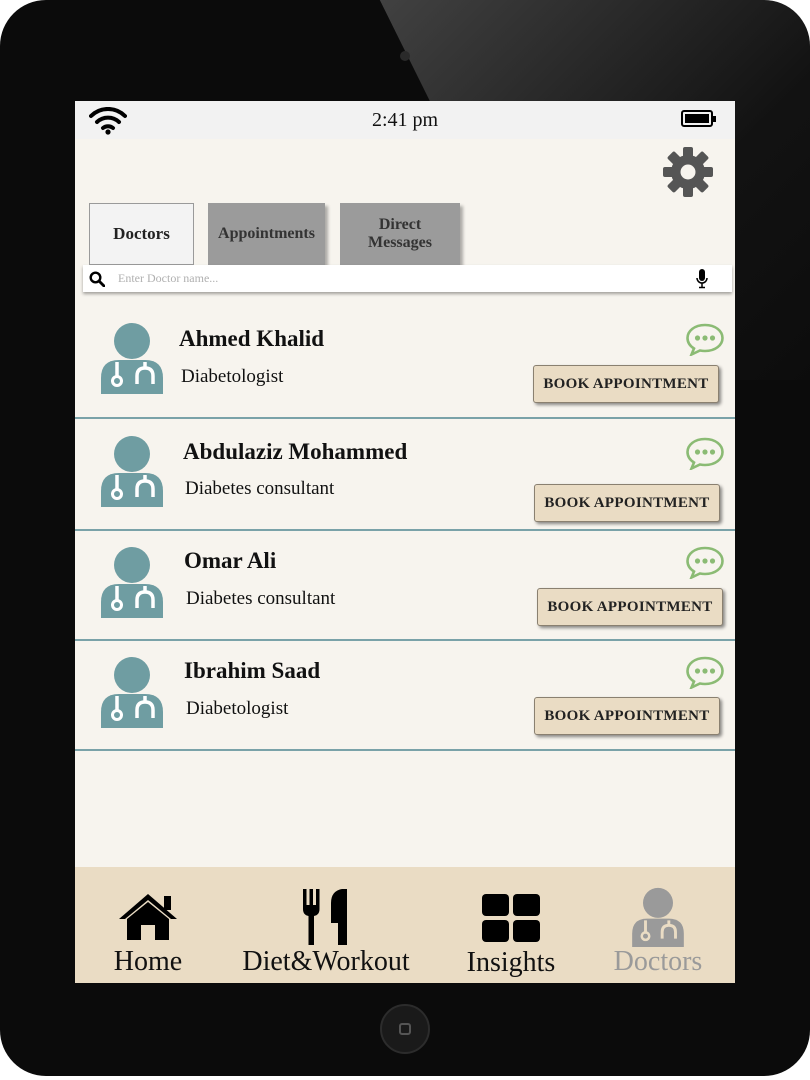 This screenshot has width=810, height=1080. I want to click on bottom-navigation: Home Diet&Workout Insights Doctors, so click(405, 925).